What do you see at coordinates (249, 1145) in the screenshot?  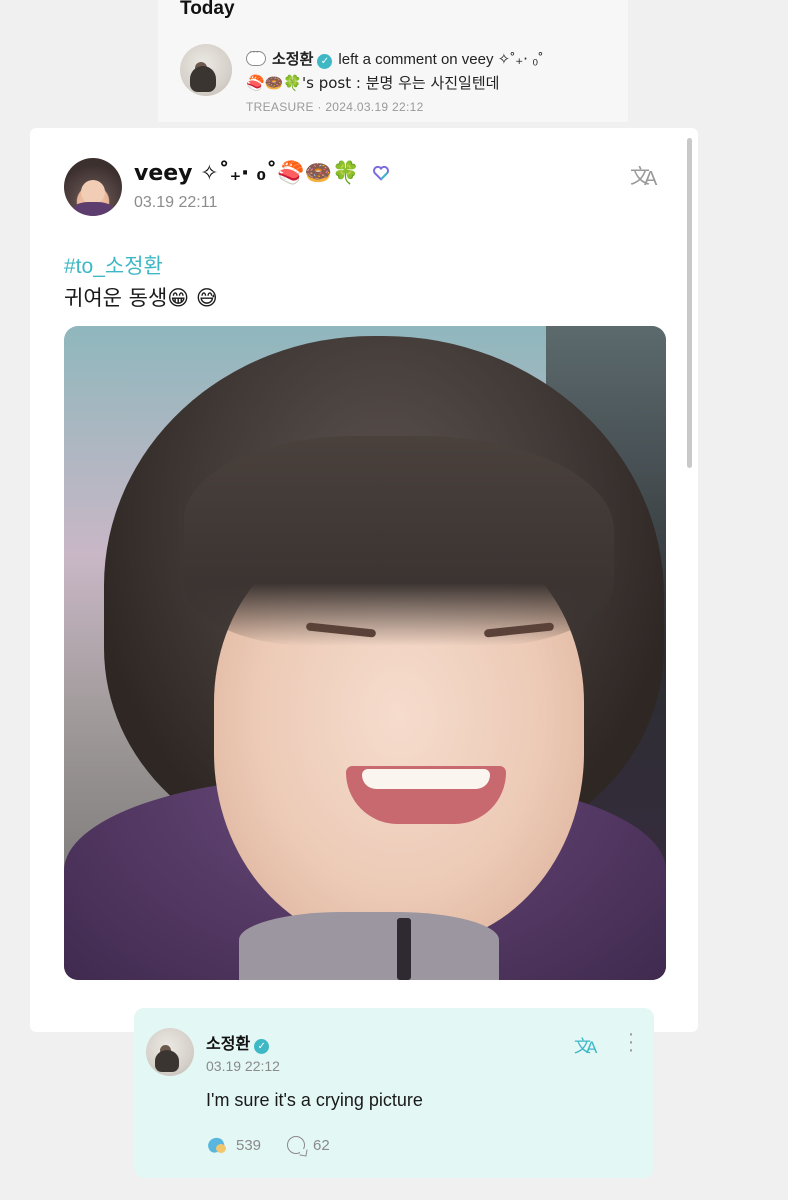 I see `like-count: 539` at bounding box center [249, 1145].